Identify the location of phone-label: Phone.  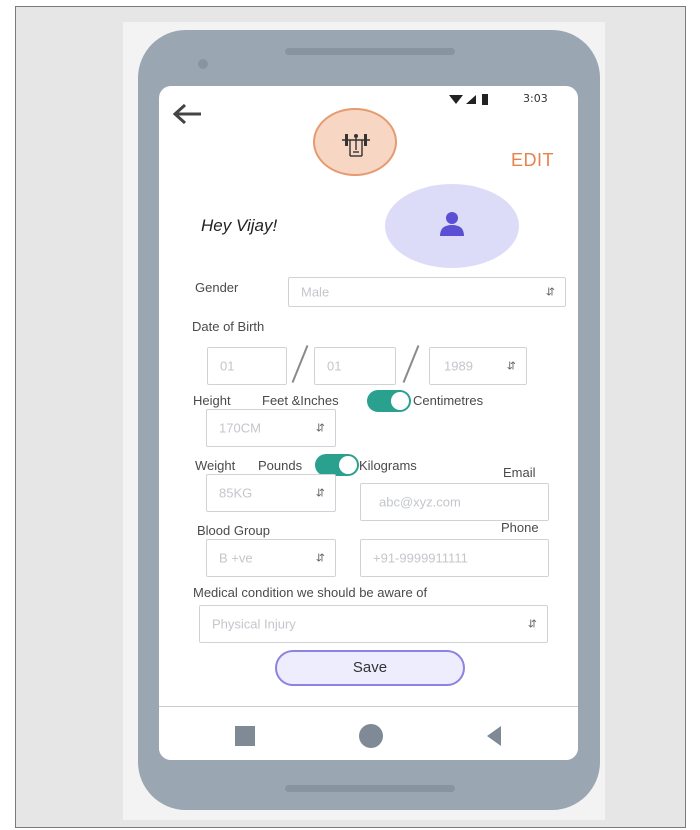
(520, 527).